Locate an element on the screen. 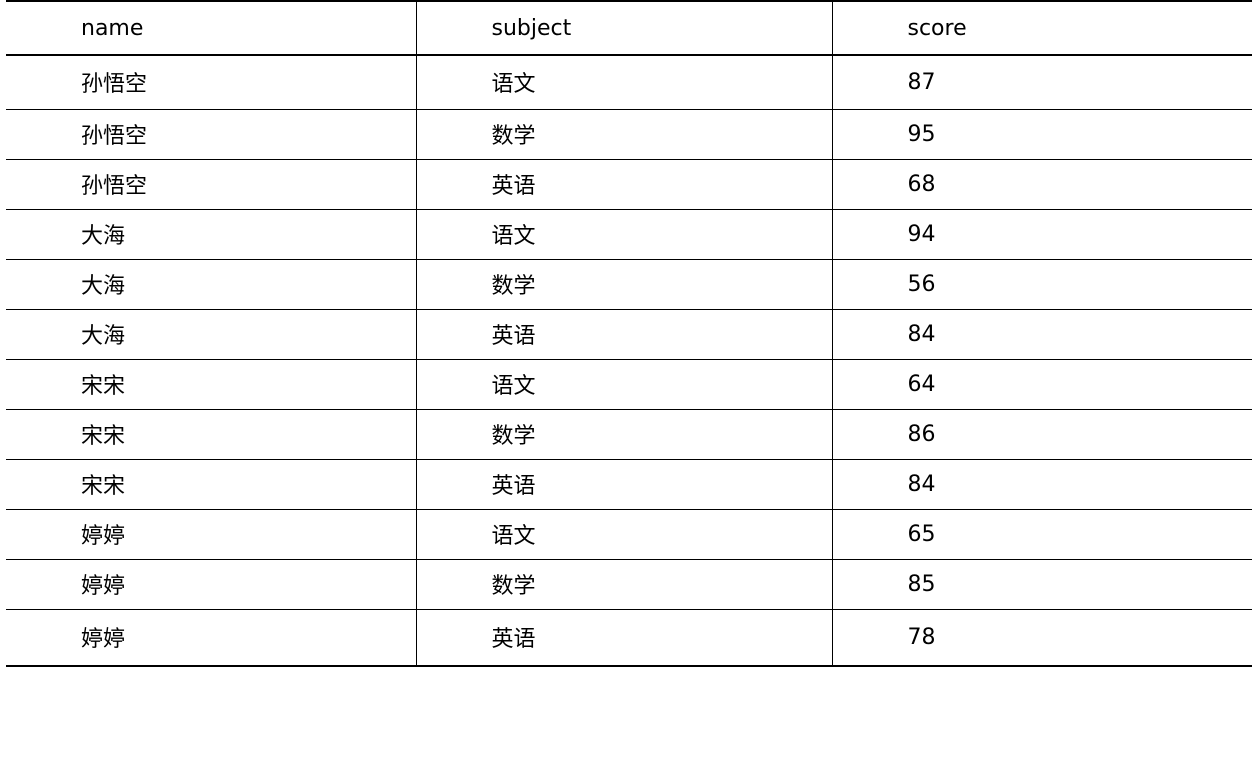  table-row: 大海 数学 56 is located at coordinates (629, 284).